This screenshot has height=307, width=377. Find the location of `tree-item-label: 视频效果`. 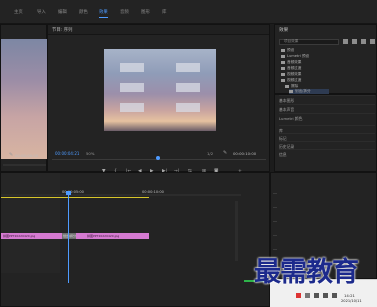

tree-item-label: 视频效果 is located at coordinates (294, 74).